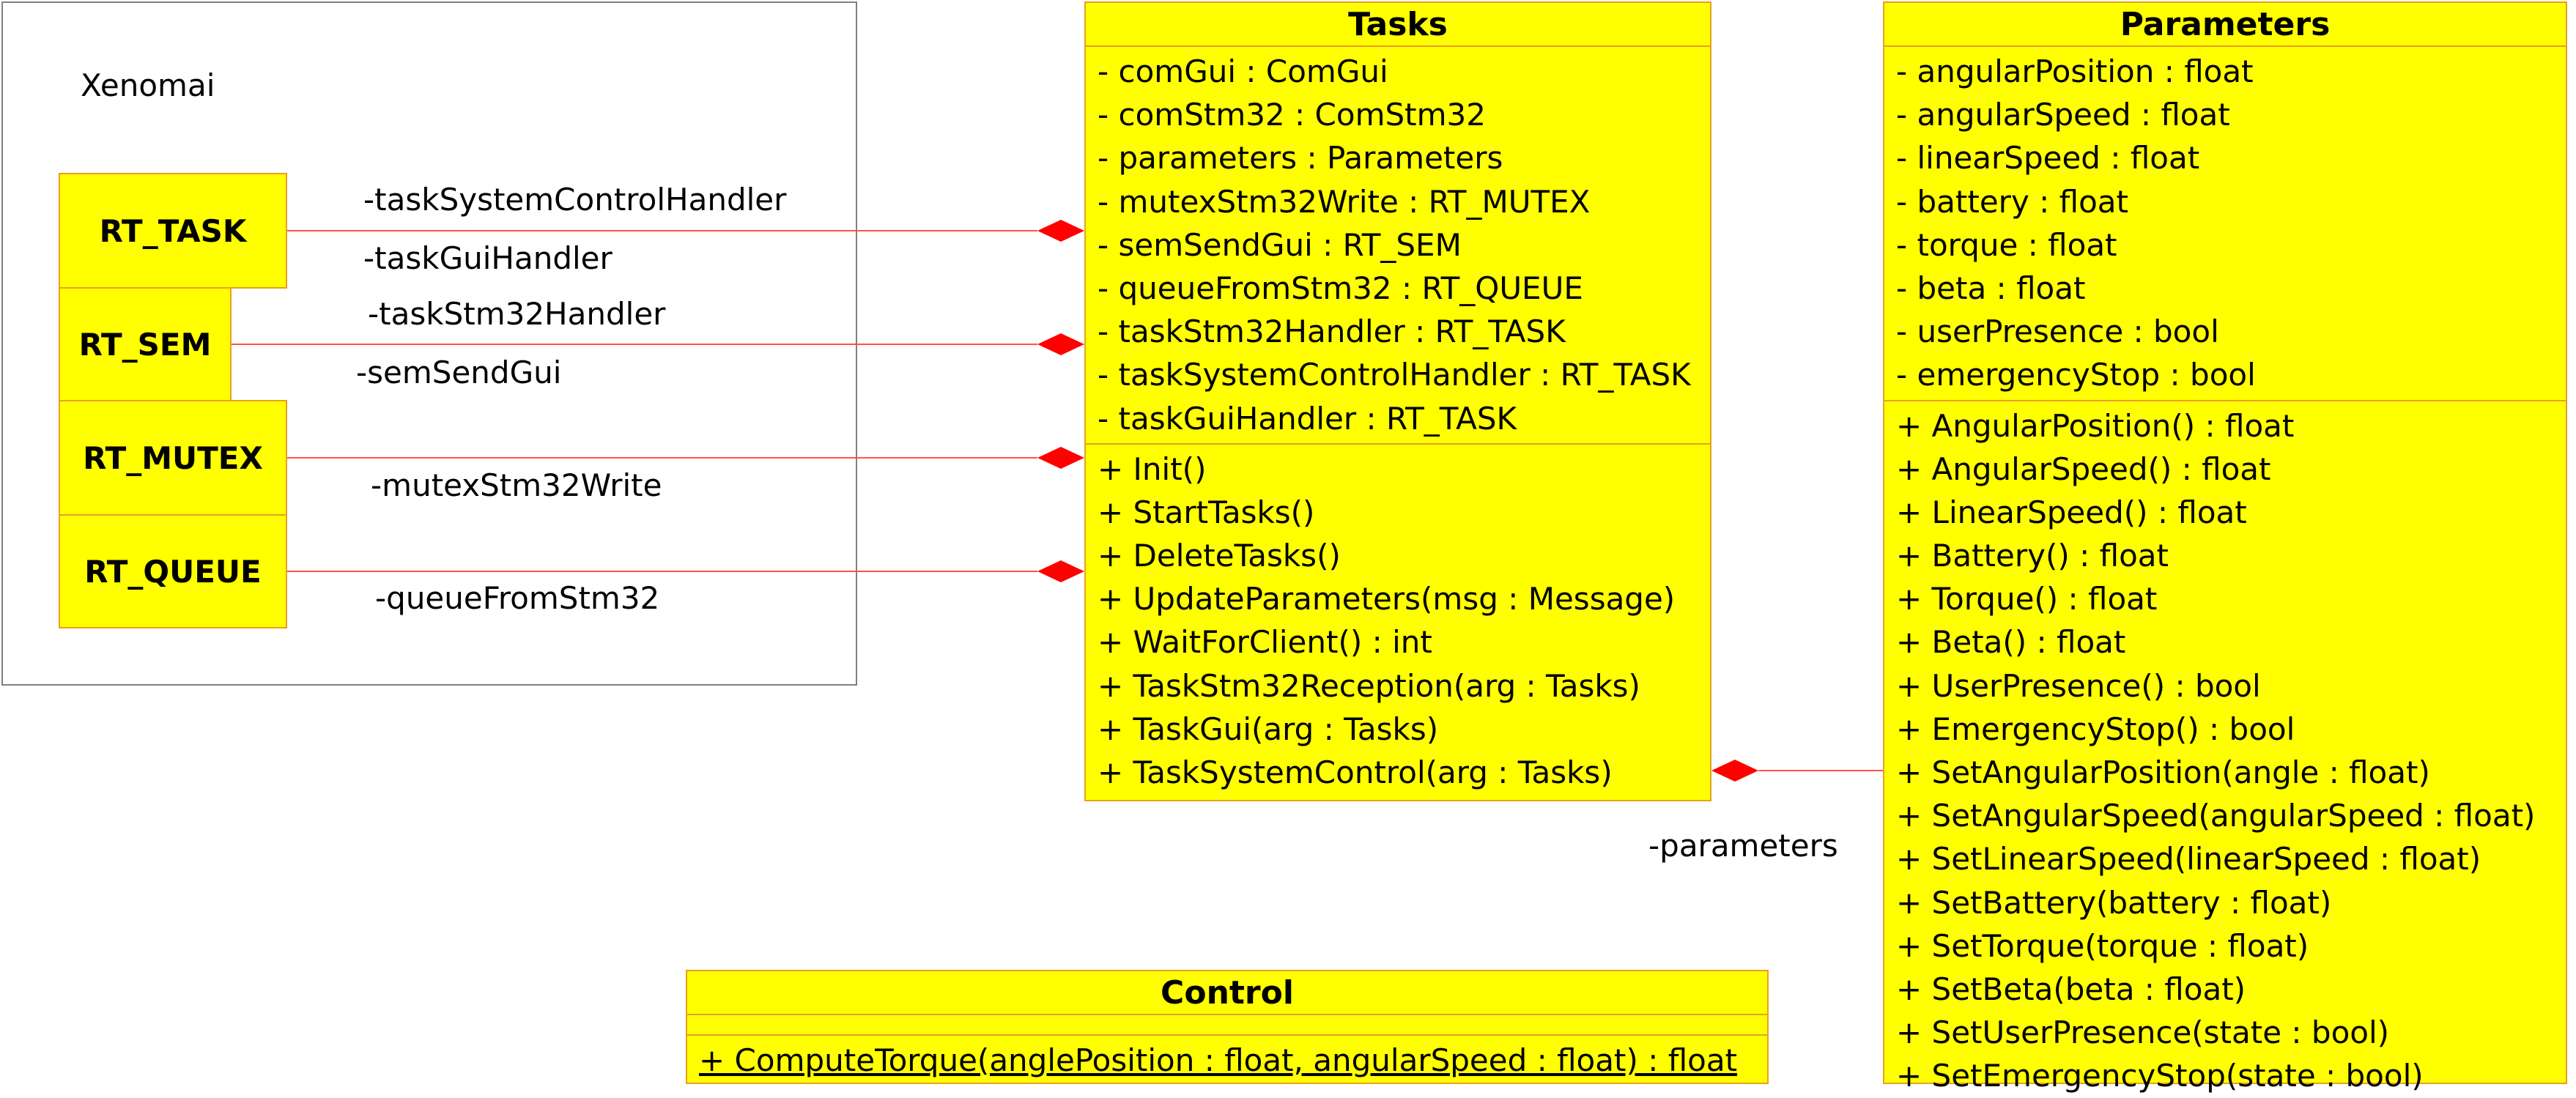 The image size is (2576, 1098). Describe the element at coordinates (516, 485) in the screenshot. I see `role-label: -mutexStm32Write` at that location.